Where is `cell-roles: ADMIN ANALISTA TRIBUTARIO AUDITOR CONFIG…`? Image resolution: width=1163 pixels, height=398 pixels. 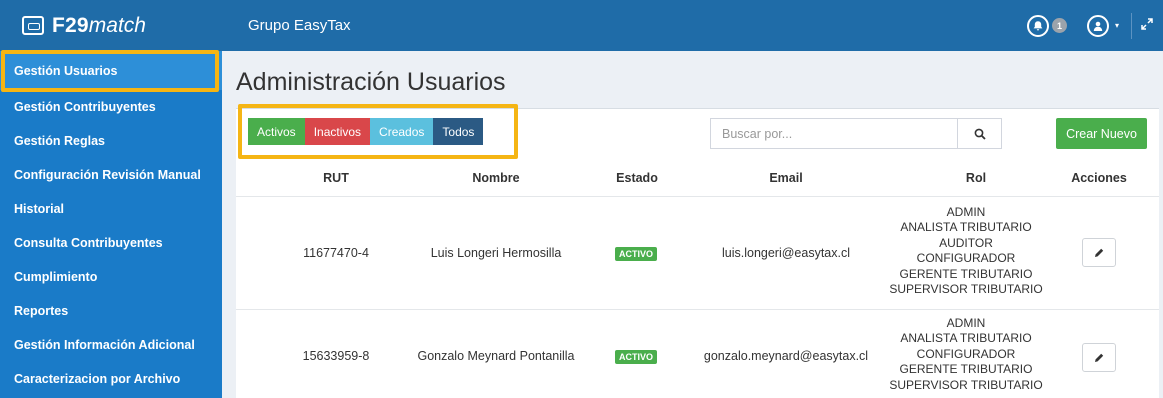
cell-roles: ADMIN ANALISTA TRIBUTARIO AUDITOR CONFIG… is located at coordinates (966, 251).